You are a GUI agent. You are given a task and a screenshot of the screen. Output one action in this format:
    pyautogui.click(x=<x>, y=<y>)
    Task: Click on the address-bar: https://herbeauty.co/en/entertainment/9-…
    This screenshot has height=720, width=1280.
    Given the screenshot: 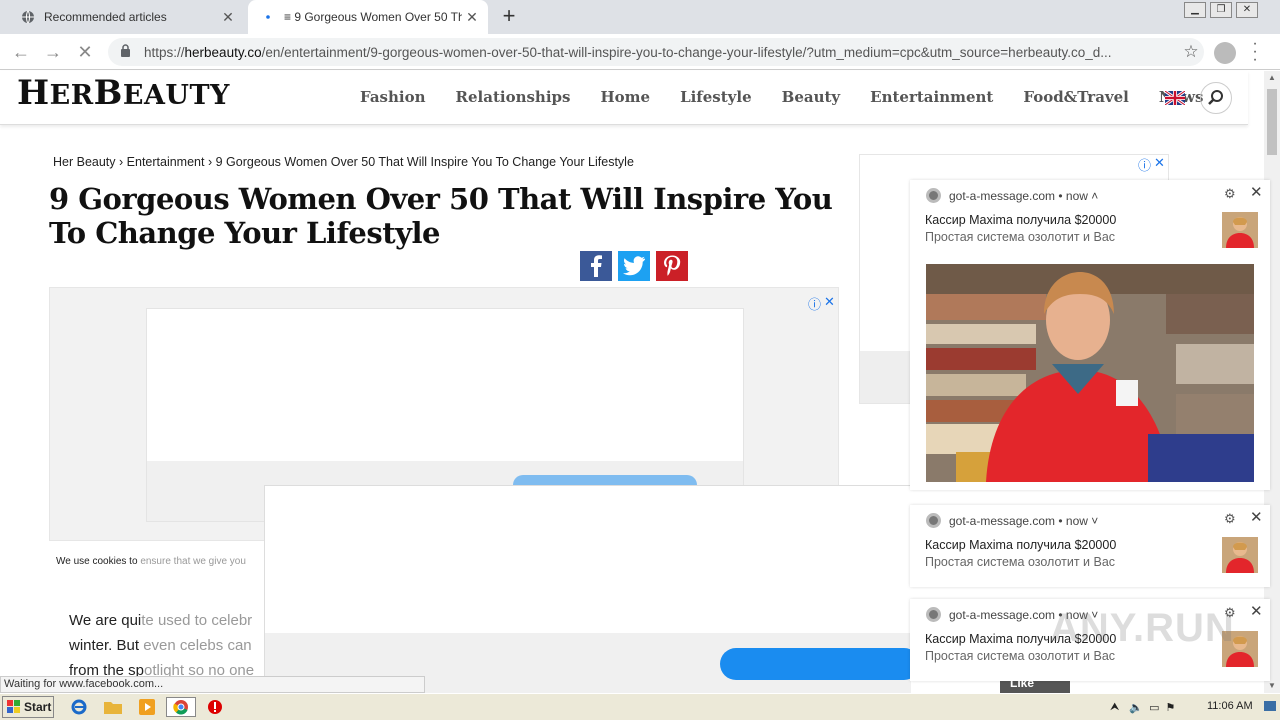 What is the action you would take?
    pyautogui.click(x=656, y=52)
    